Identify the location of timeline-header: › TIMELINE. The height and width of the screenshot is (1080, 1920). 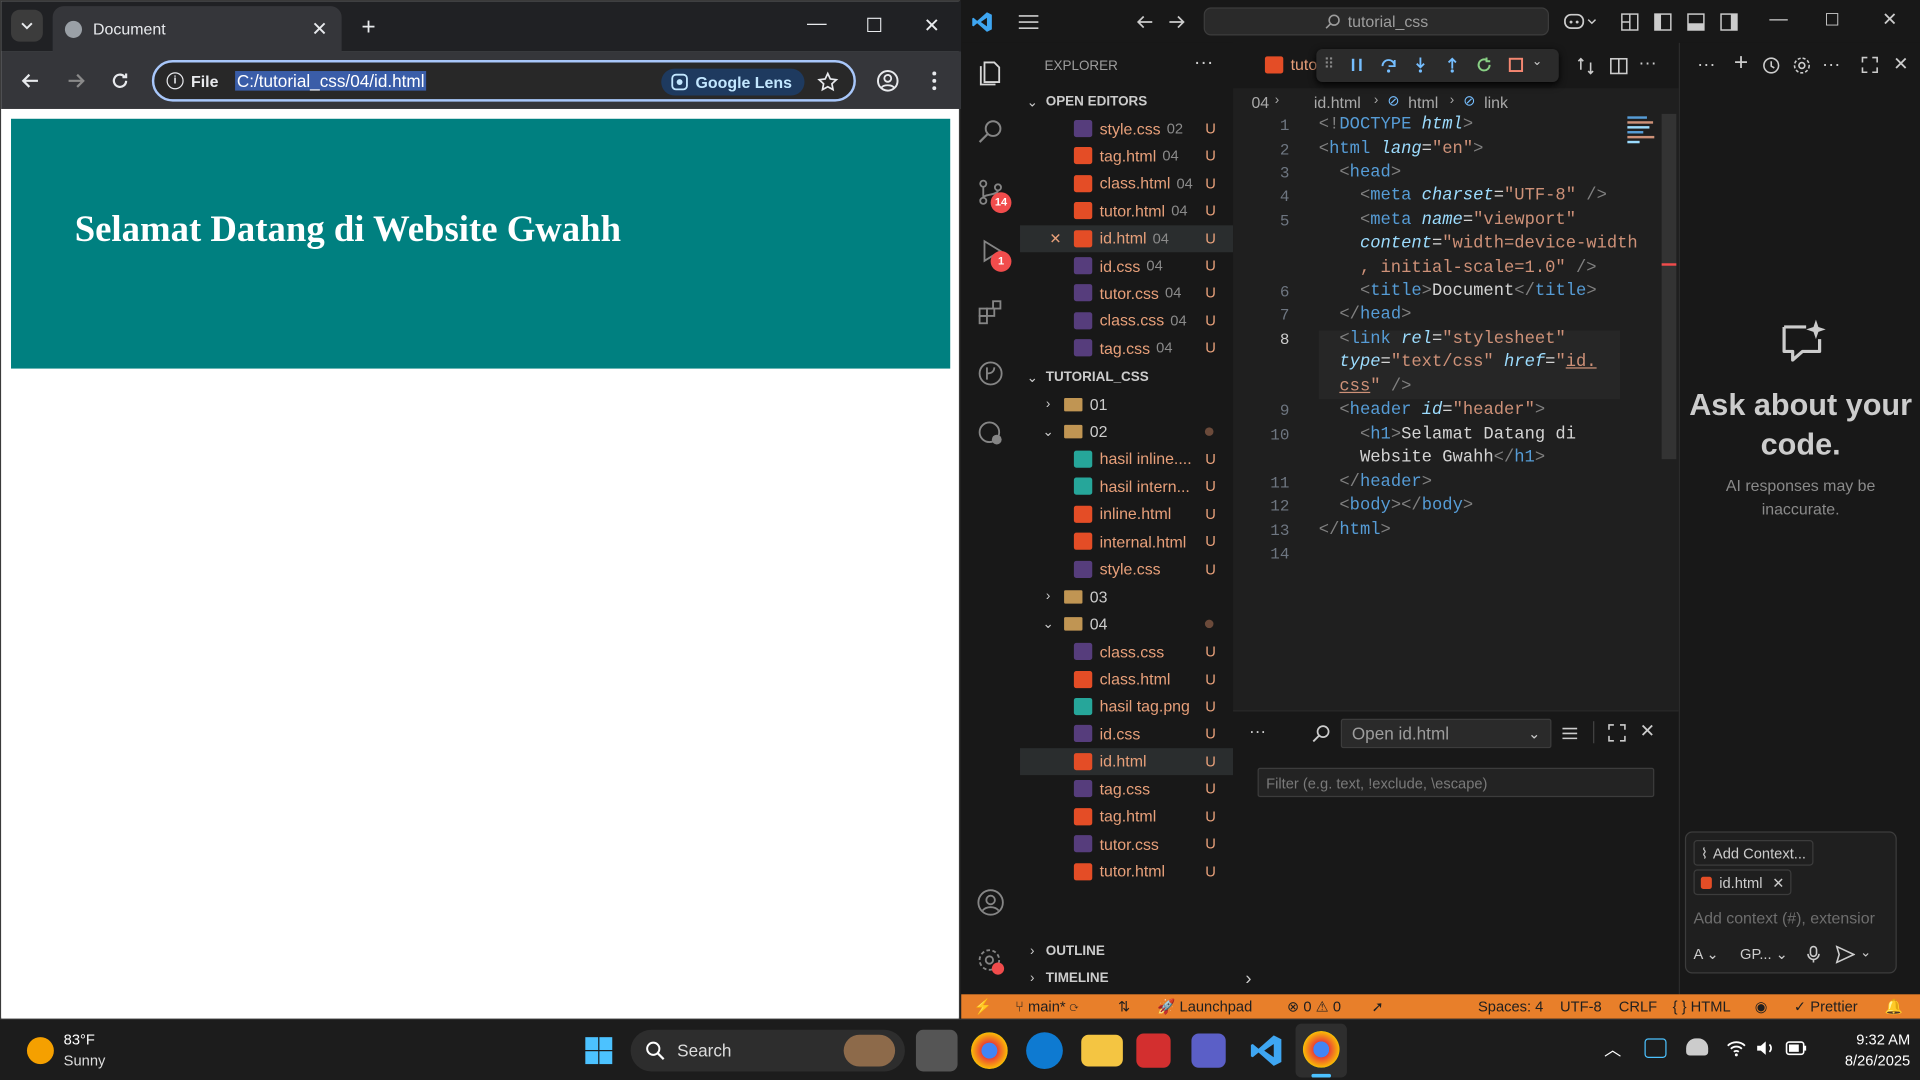
(1126, 978).